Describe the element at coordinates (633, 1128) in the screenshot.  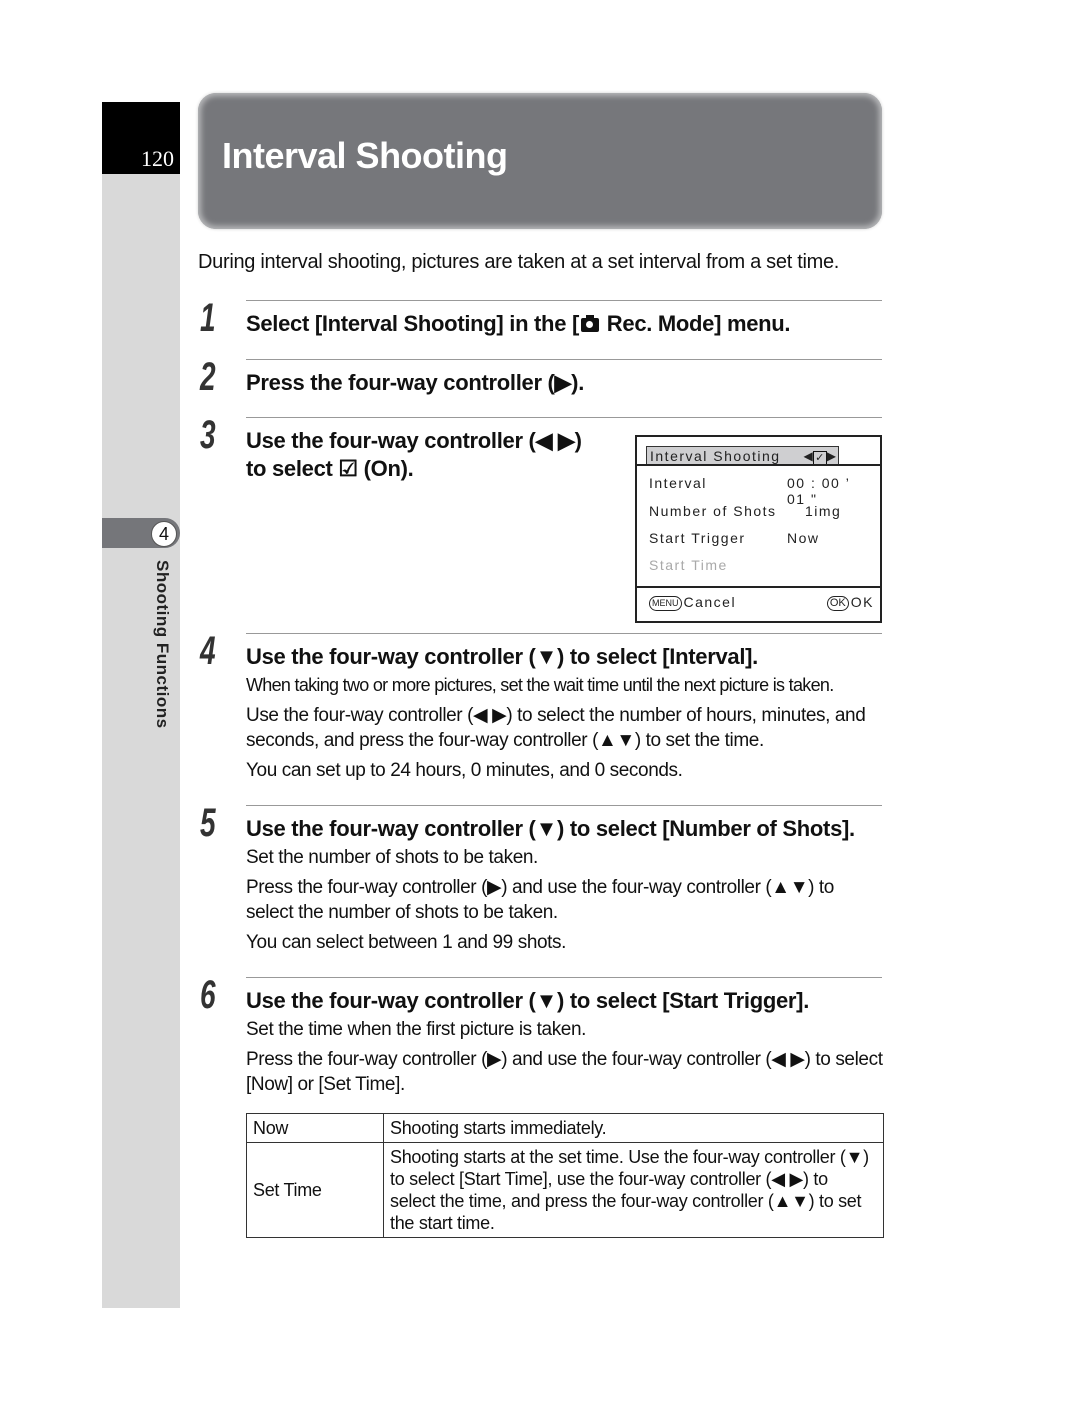
I see `table-cell-description: Shooting starts immediately.` at that location.